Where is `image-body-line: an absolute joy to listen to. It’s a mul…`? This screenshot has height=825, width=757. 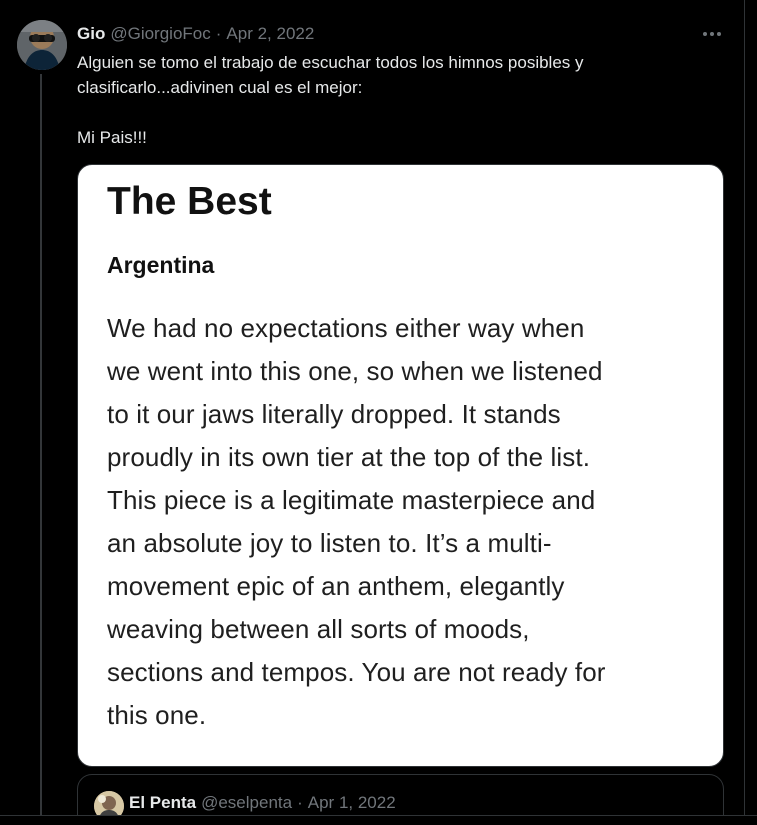
image-body-line: an absolute joy to listen to. It’s a mul… is located at coordinates (329, 543).